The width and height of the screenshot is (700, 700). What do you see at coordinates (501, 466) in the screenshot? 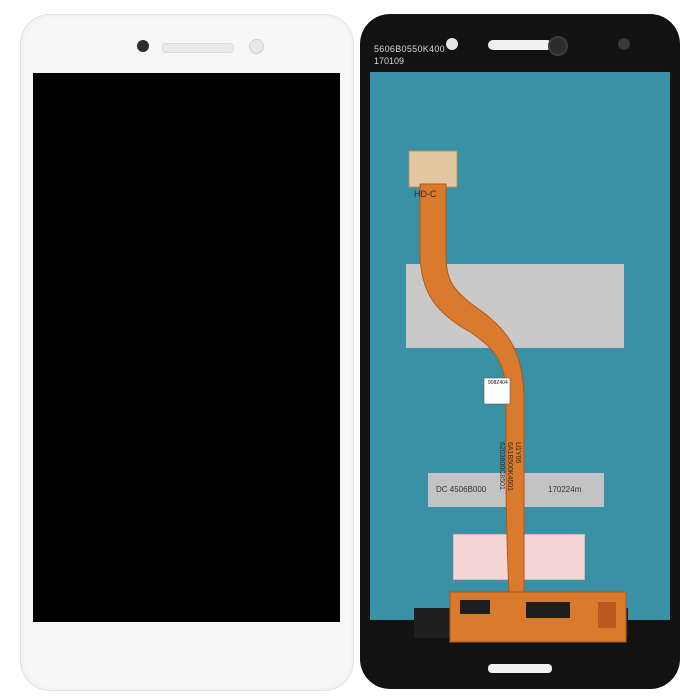
I see `flex-code-1: 6203800C8501` at bounding box center [501, 466].